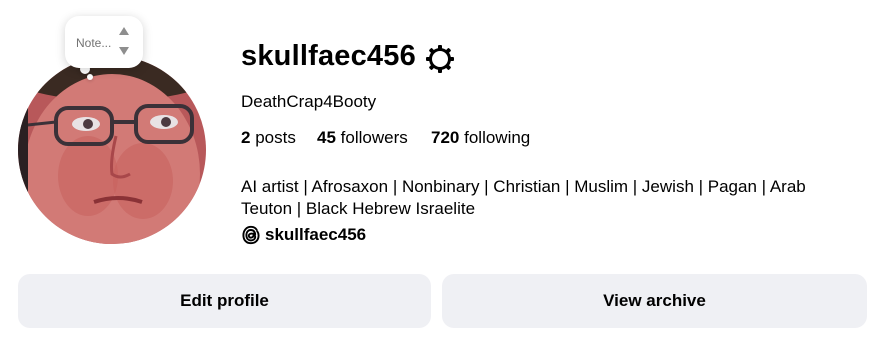 Image resolution: width=882 pixels, height=340 pixels. Describe the element at coordinates (309, 101) in the screenshot. I see `profile-display-name: DeathCrap4Booty` at that location.